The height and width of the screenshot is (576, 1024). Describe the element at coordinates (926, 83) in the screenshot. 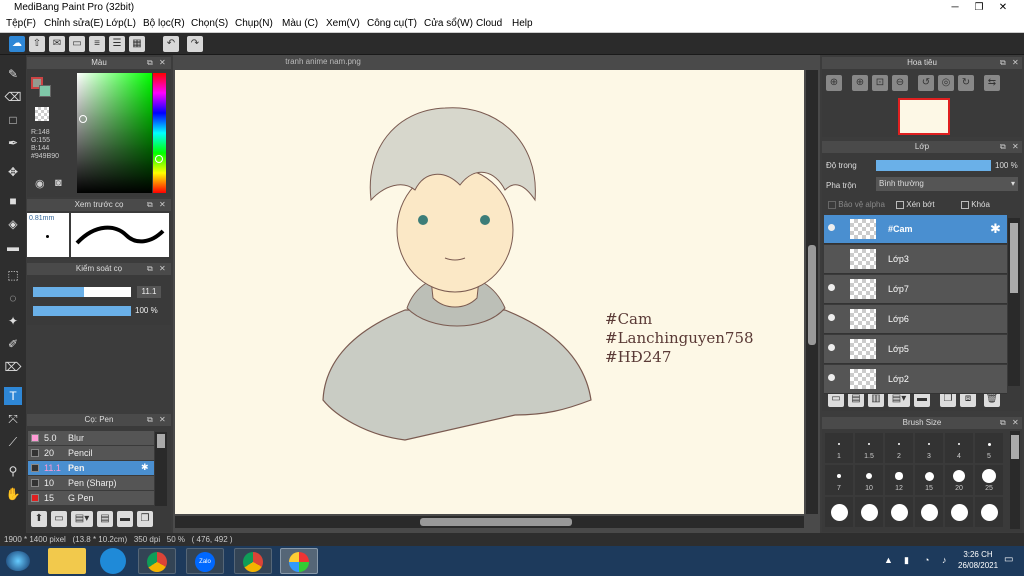

I see `rotate-left-icon: ↺` at that location.